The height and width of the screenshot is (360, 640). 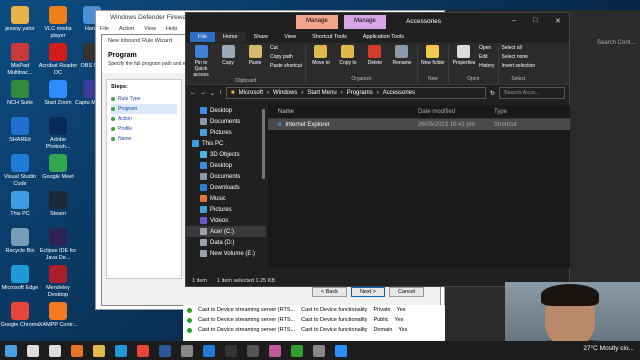 I want to click on properties-button: Properties, so click(x=464, y=55).